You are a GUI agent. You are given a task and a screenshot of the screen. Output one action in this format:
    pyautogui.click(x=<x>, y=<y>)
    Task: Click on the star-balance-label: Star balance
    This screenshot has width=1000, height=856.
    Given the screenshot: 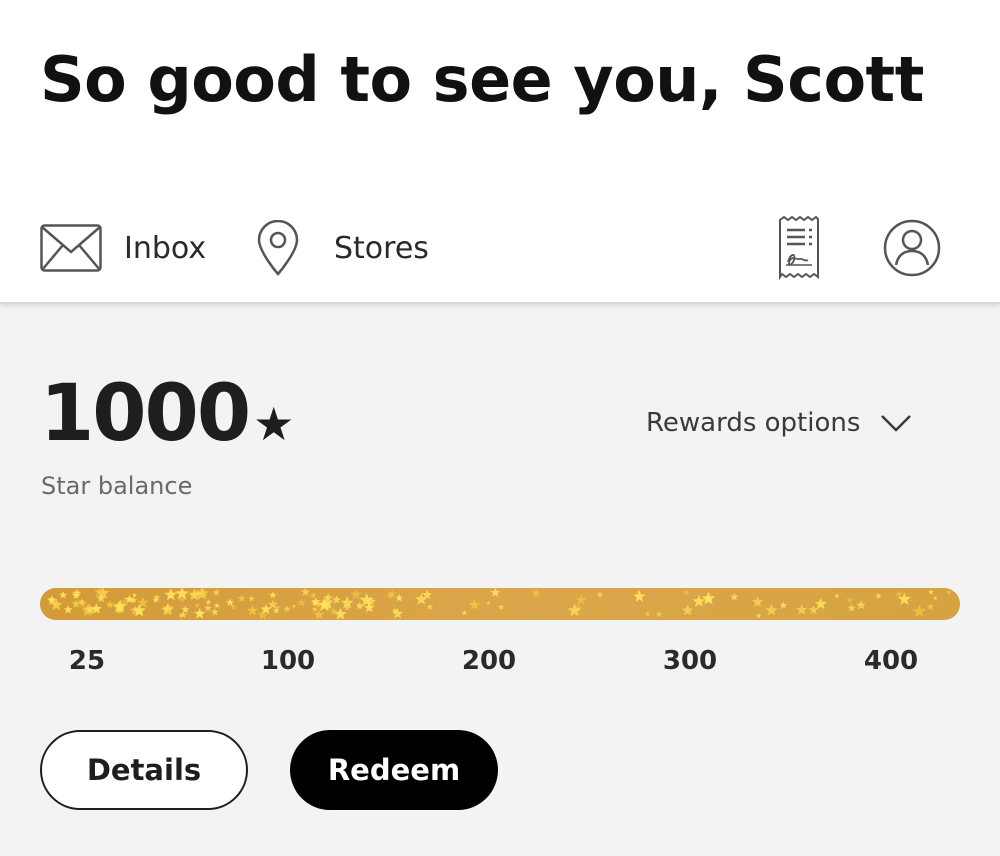 What is the action you would take?
    pyautogui.click(x=117, y=486)
    